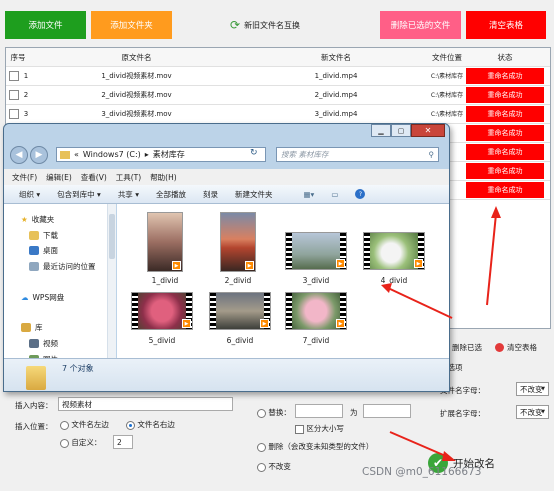 The height and width of the screenshot is (491, 554). I want to click on arrow-to-file, so click(420, 303).